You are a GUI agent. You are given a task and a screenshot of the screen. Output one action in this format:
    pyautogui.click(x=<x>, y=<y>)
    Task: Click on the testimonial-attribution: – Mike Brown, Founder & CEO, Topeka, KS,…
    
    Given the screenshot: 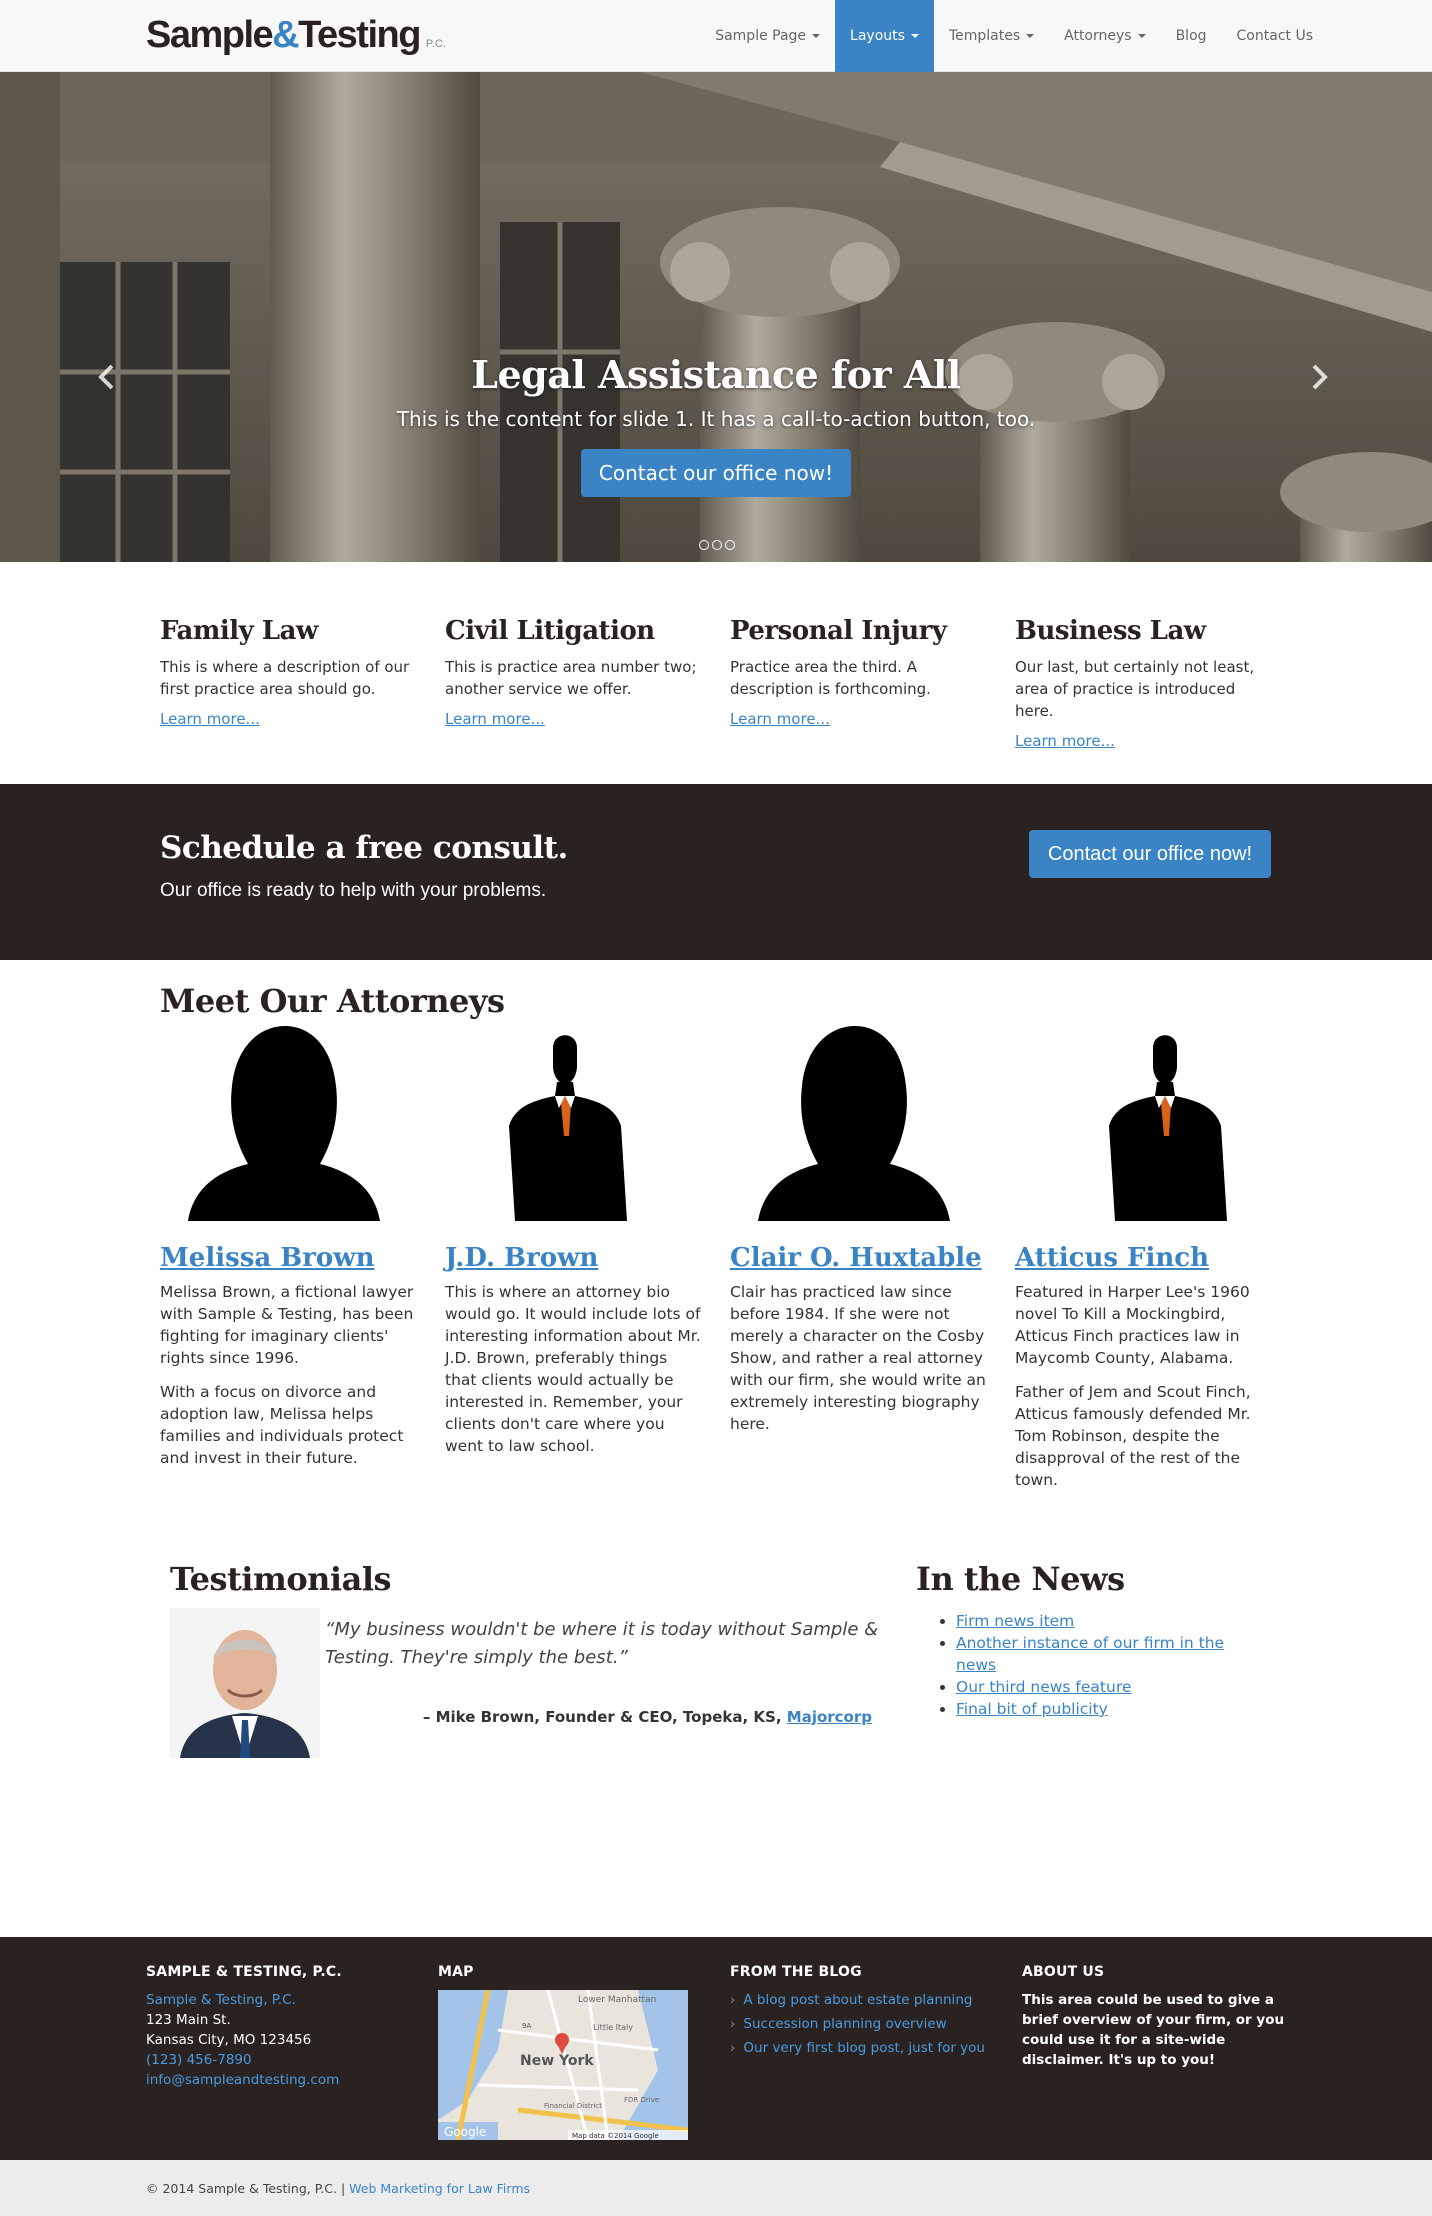 What is the action you would take?
    pyautogui.click(x=647, y=1717)
    